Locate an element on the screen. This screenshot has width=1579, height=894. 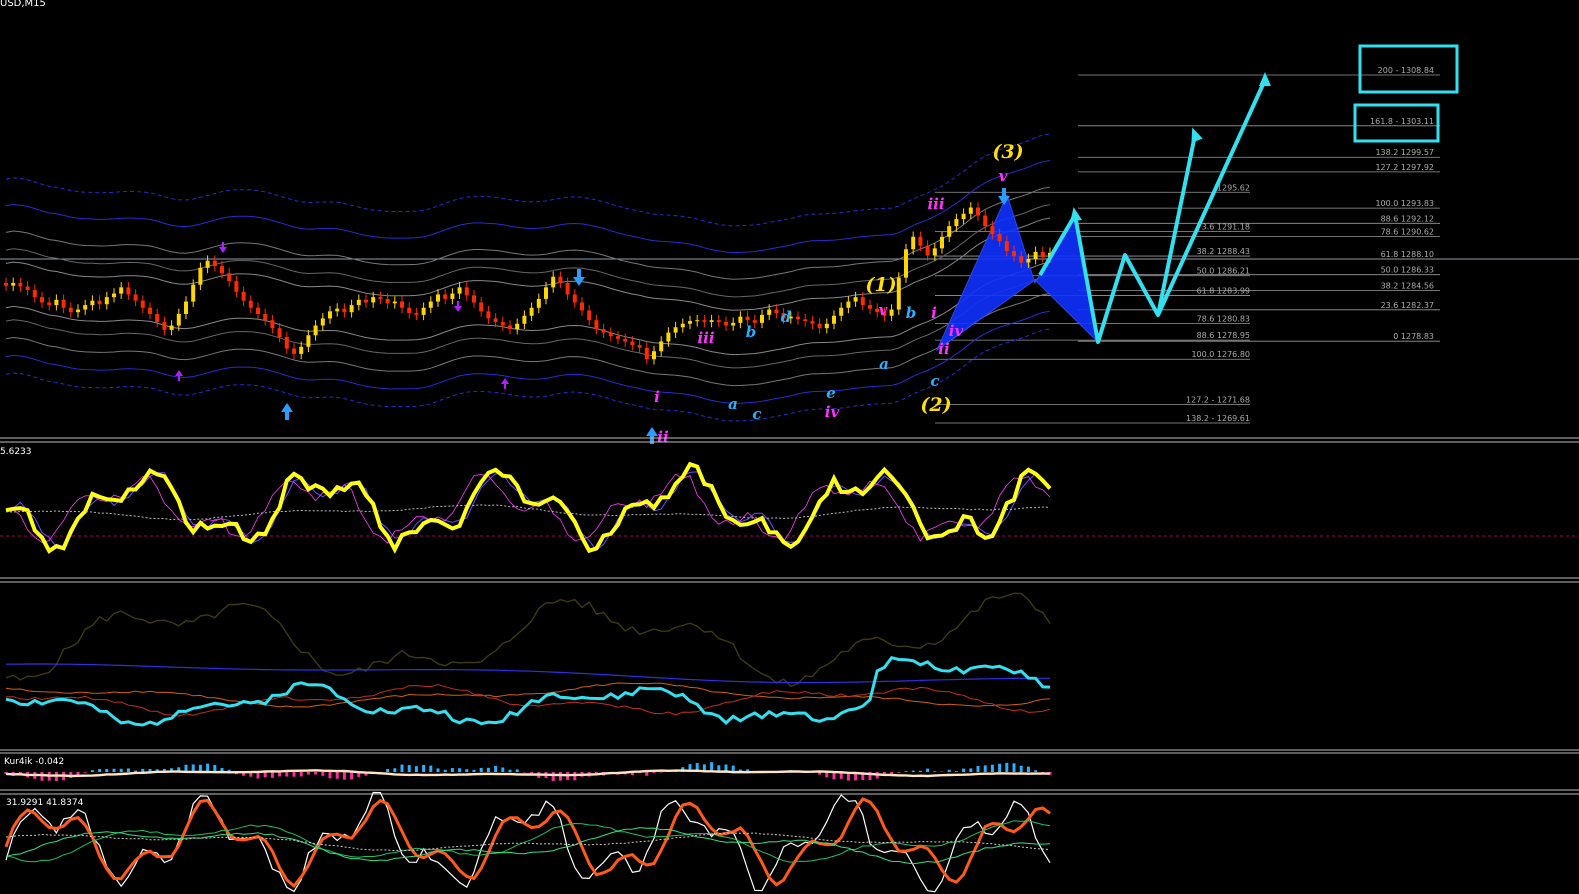
volume-line is located at coordinates (528, 640).